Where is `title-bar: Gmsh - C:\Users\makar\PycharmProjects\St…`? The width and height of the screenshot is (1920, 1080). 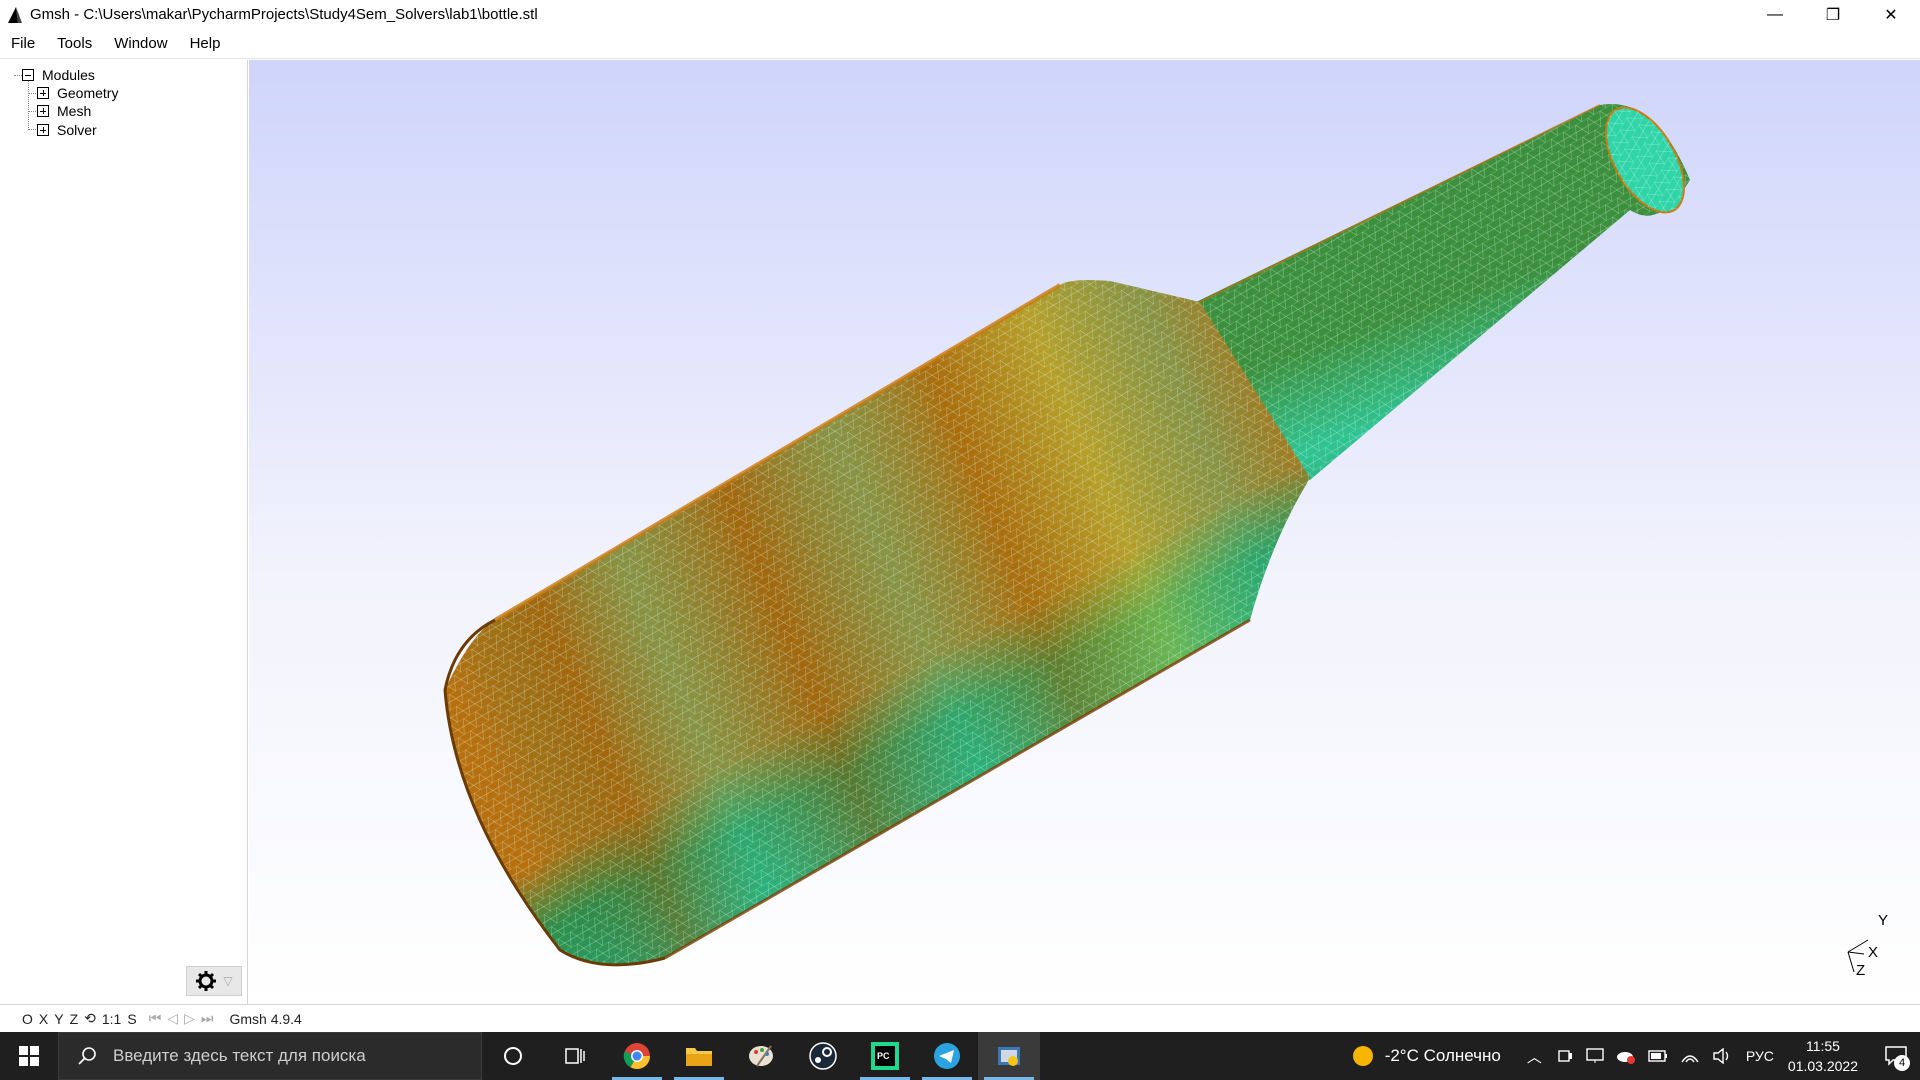 title-bar: Gmsh - C:\Users\makar\PycharmProjects\St… is located at coordinates (960, 14).